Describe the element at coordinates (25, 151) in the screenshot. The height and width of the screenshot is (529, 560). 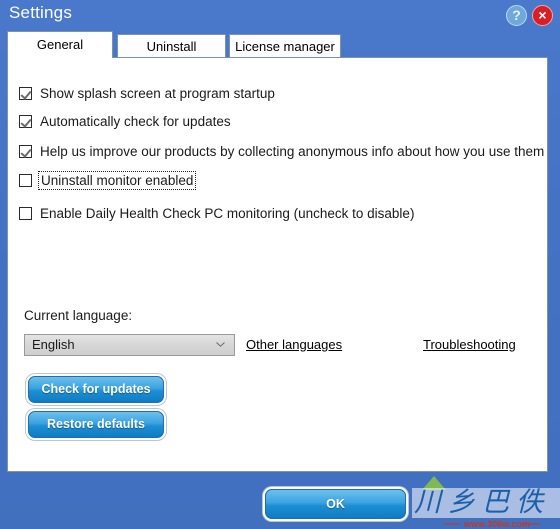
I see `checkbox-help-us-improve` at that location.